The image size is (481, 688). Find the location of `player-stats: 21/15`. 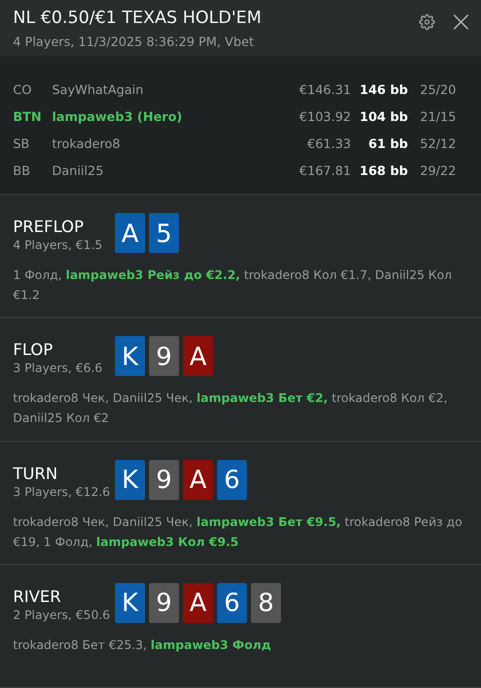

player-stats: 21/15 is located at coordinates (438, 116).